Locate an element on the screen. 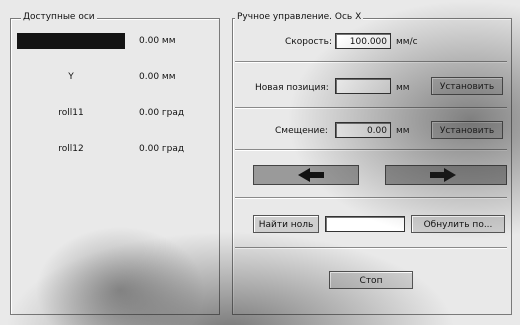 The height and width of the screenshot is (325, 520). axis-name: Y is located at coordinates (71, 77).